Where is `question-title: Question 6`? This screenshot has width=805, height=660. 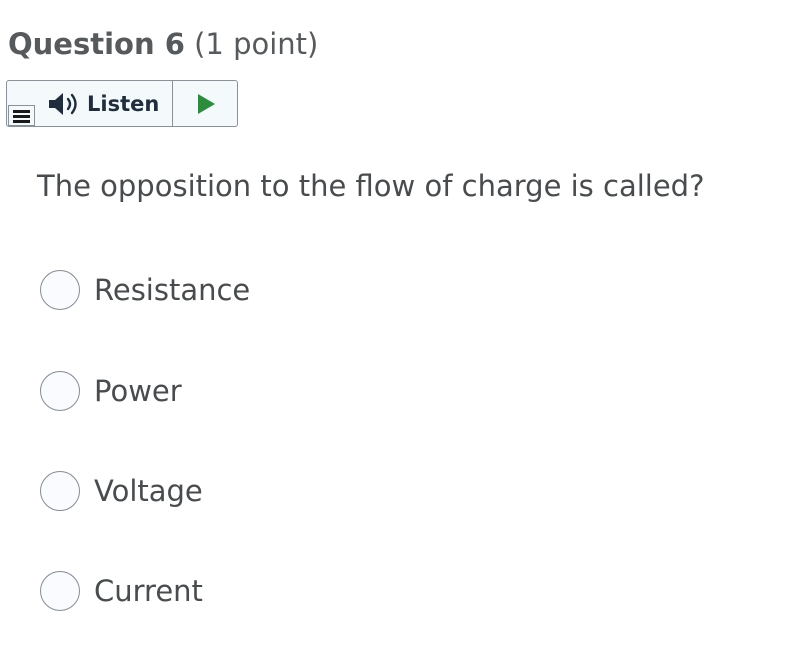 question-title: Question 6 is located at coordinates (96, 44).